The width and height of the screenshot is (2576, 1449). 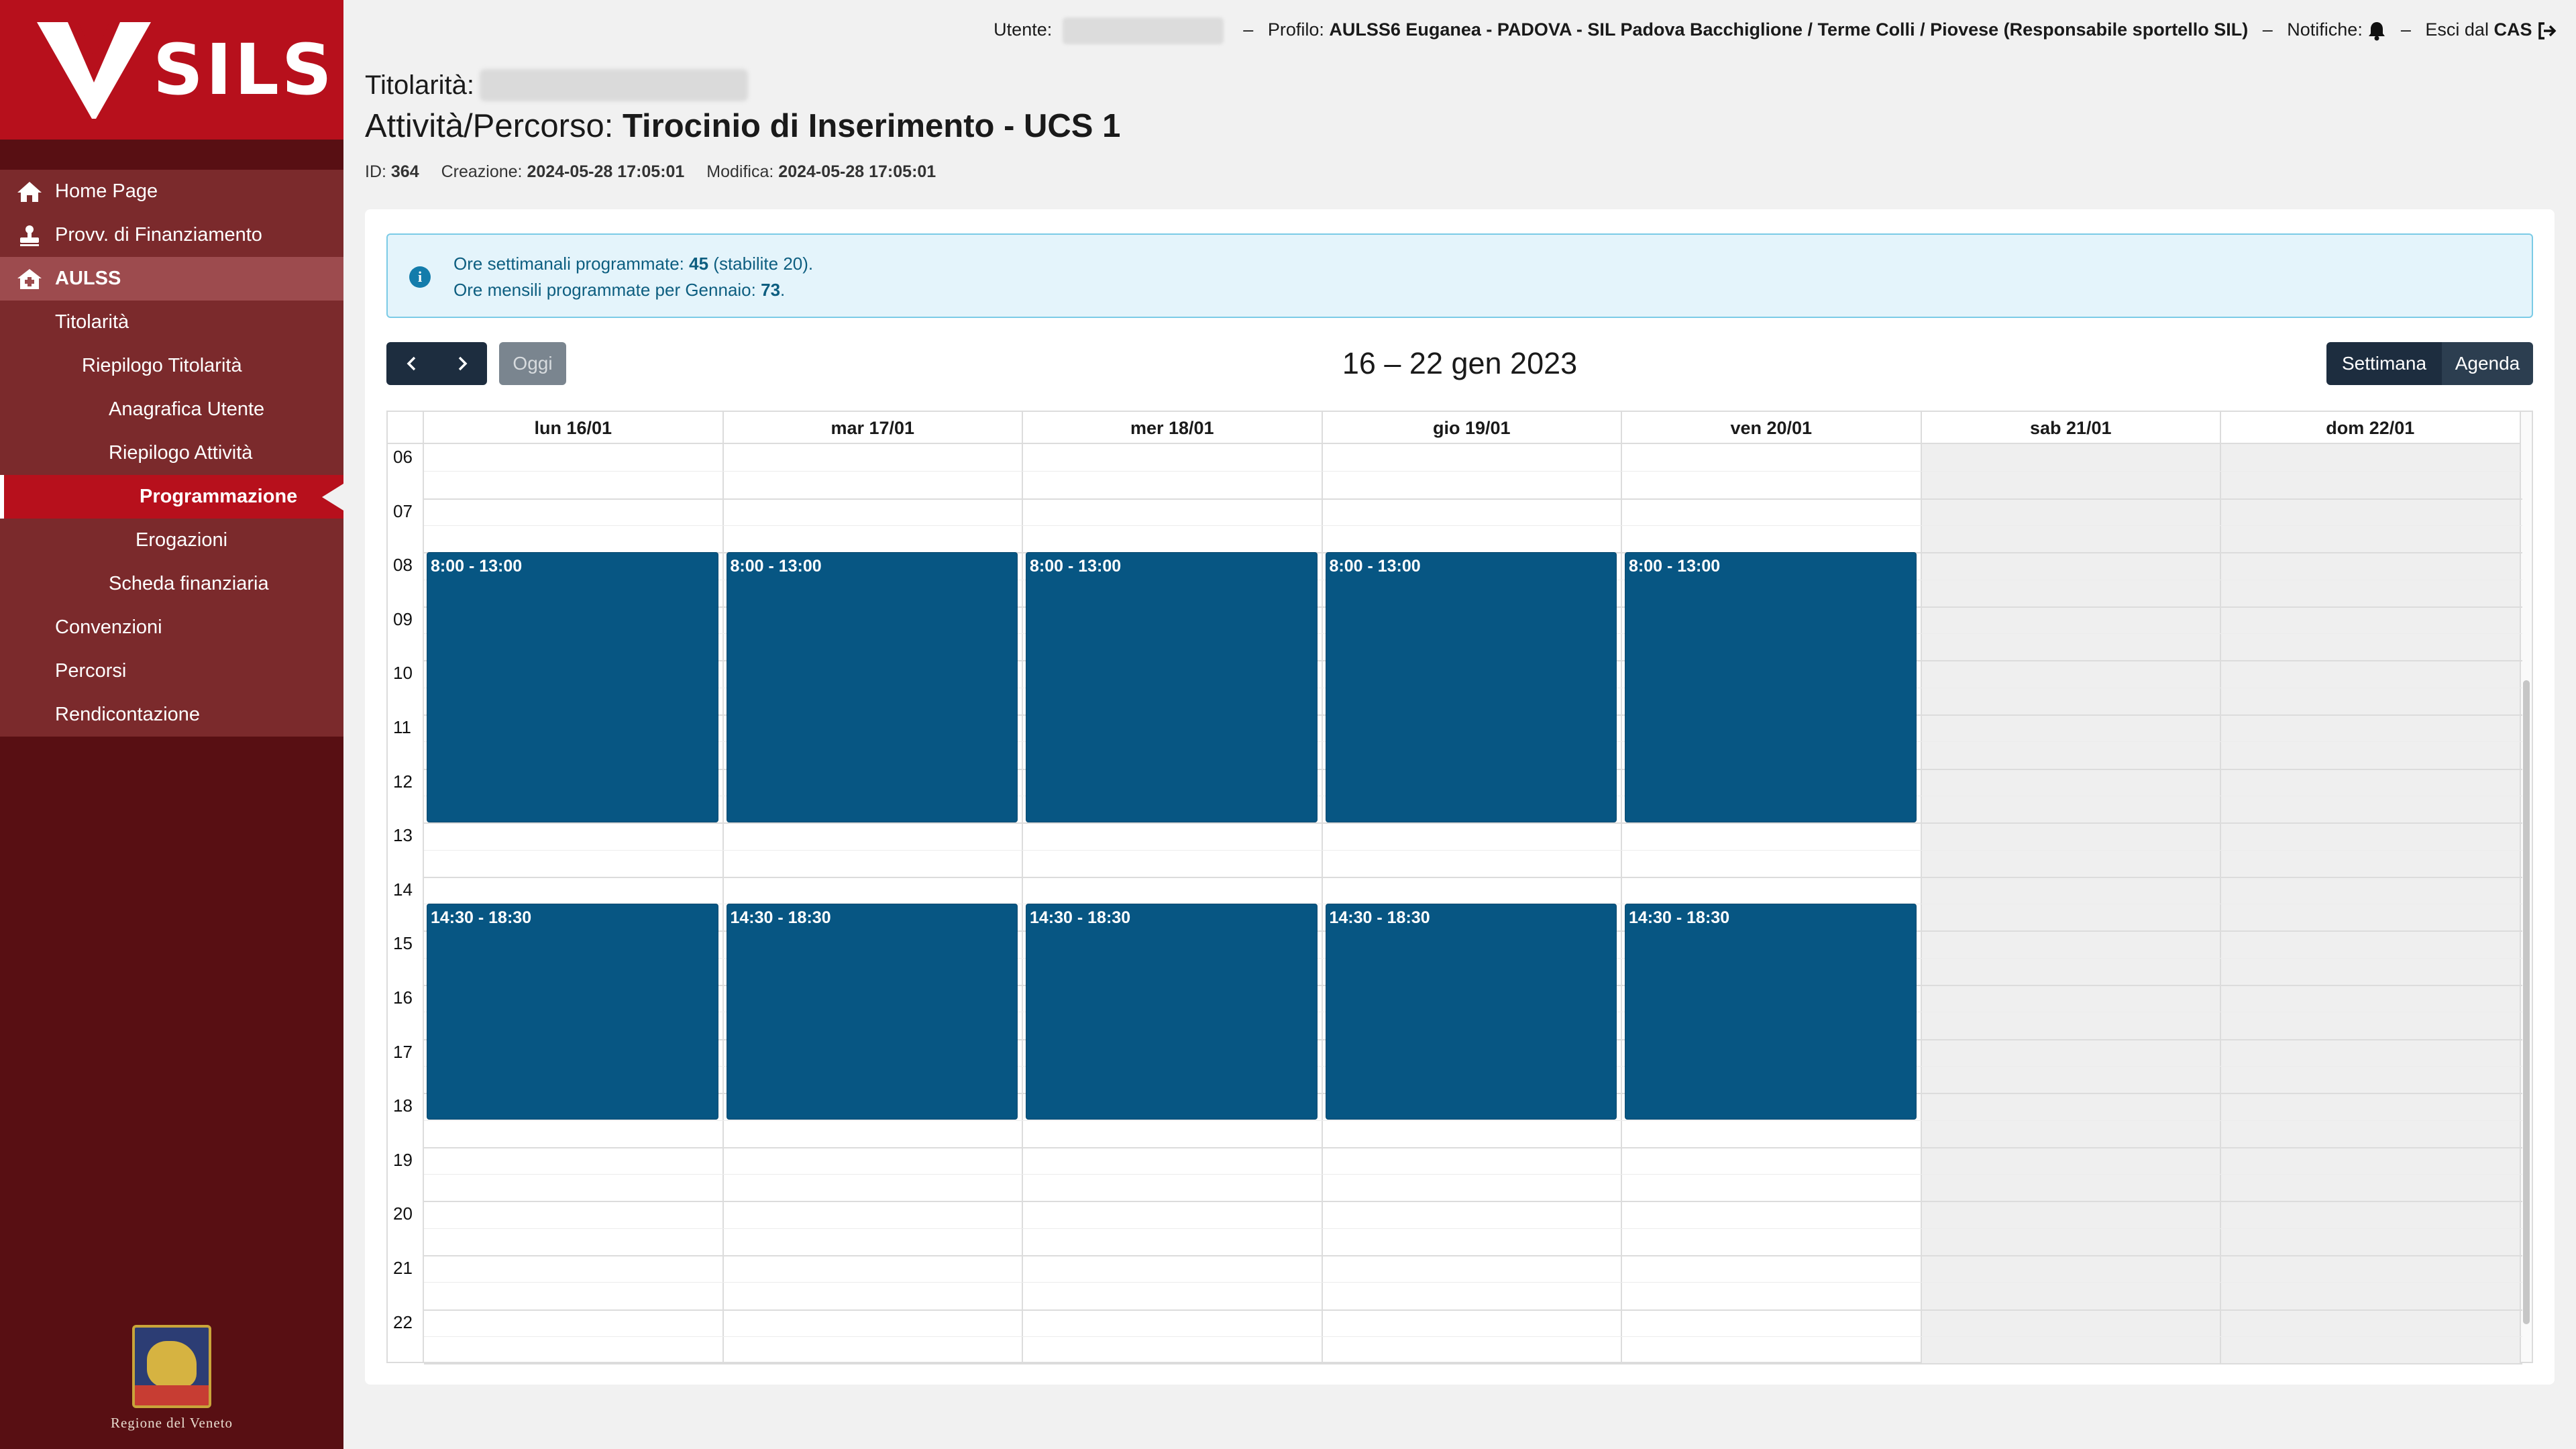 What do you see at coordinates (2325, 29) in the screenshot?
I see `notifications-label: Notifiche:` at bounding box center [2325, 29].